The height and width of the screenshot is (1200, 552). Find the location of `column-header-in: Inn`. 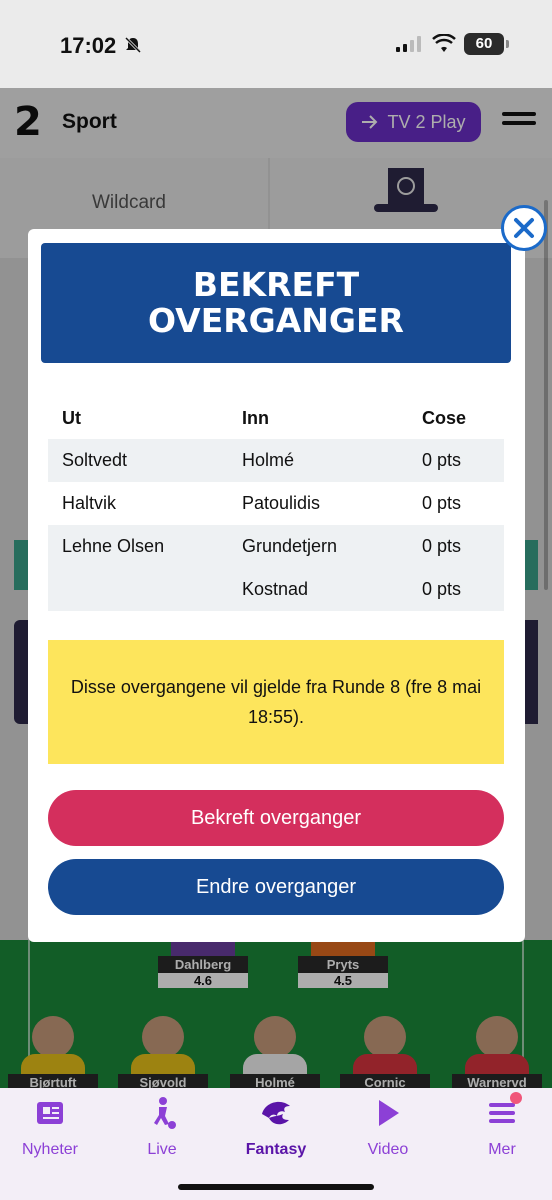

column-header-in: Inn is located at coordinates (255, 417).